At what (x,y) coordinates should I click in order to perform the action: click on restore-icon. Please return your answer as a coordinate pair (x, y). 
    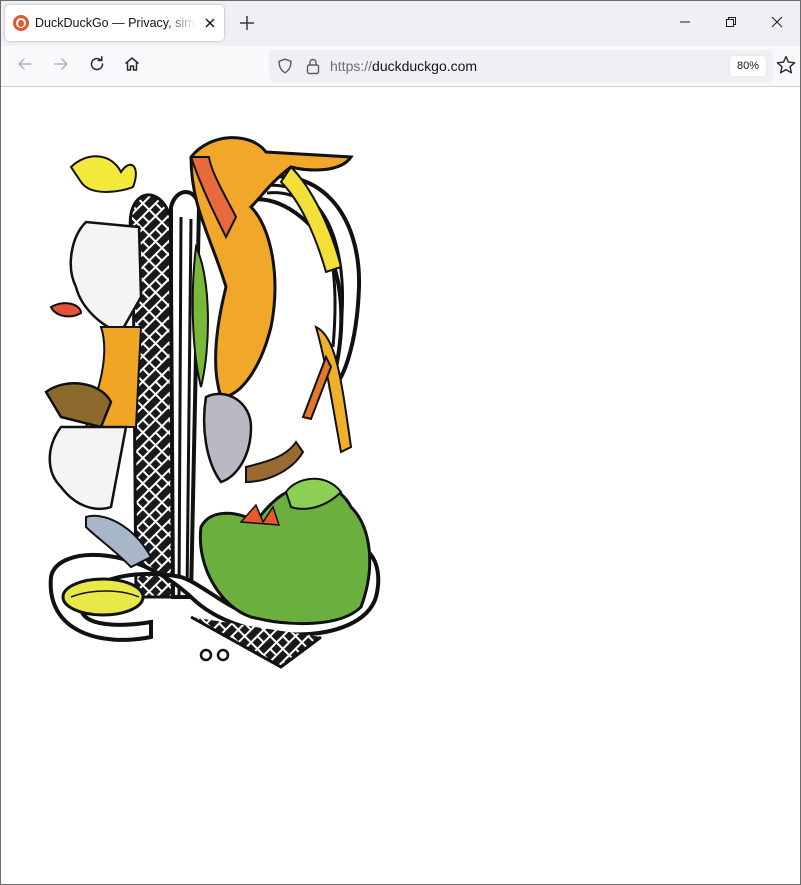
    Looking at the image, I should click on (731, 24).